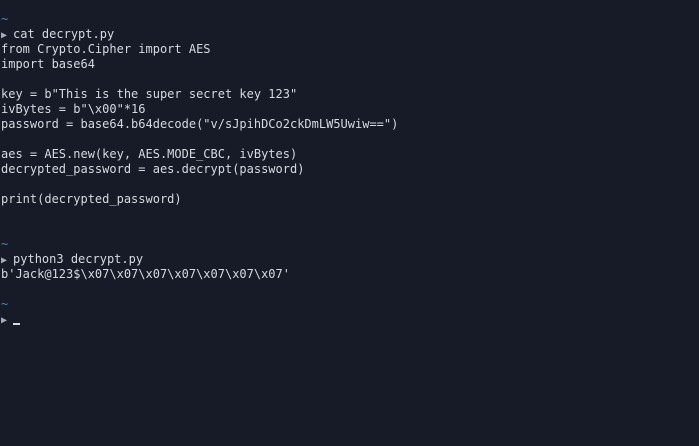 The height and width of the screenshot is (446, 699). Describe the element at coordinates (106, 49) in the screenshot. I see `output-line: from Crypto.Cipher import AES` at that location.